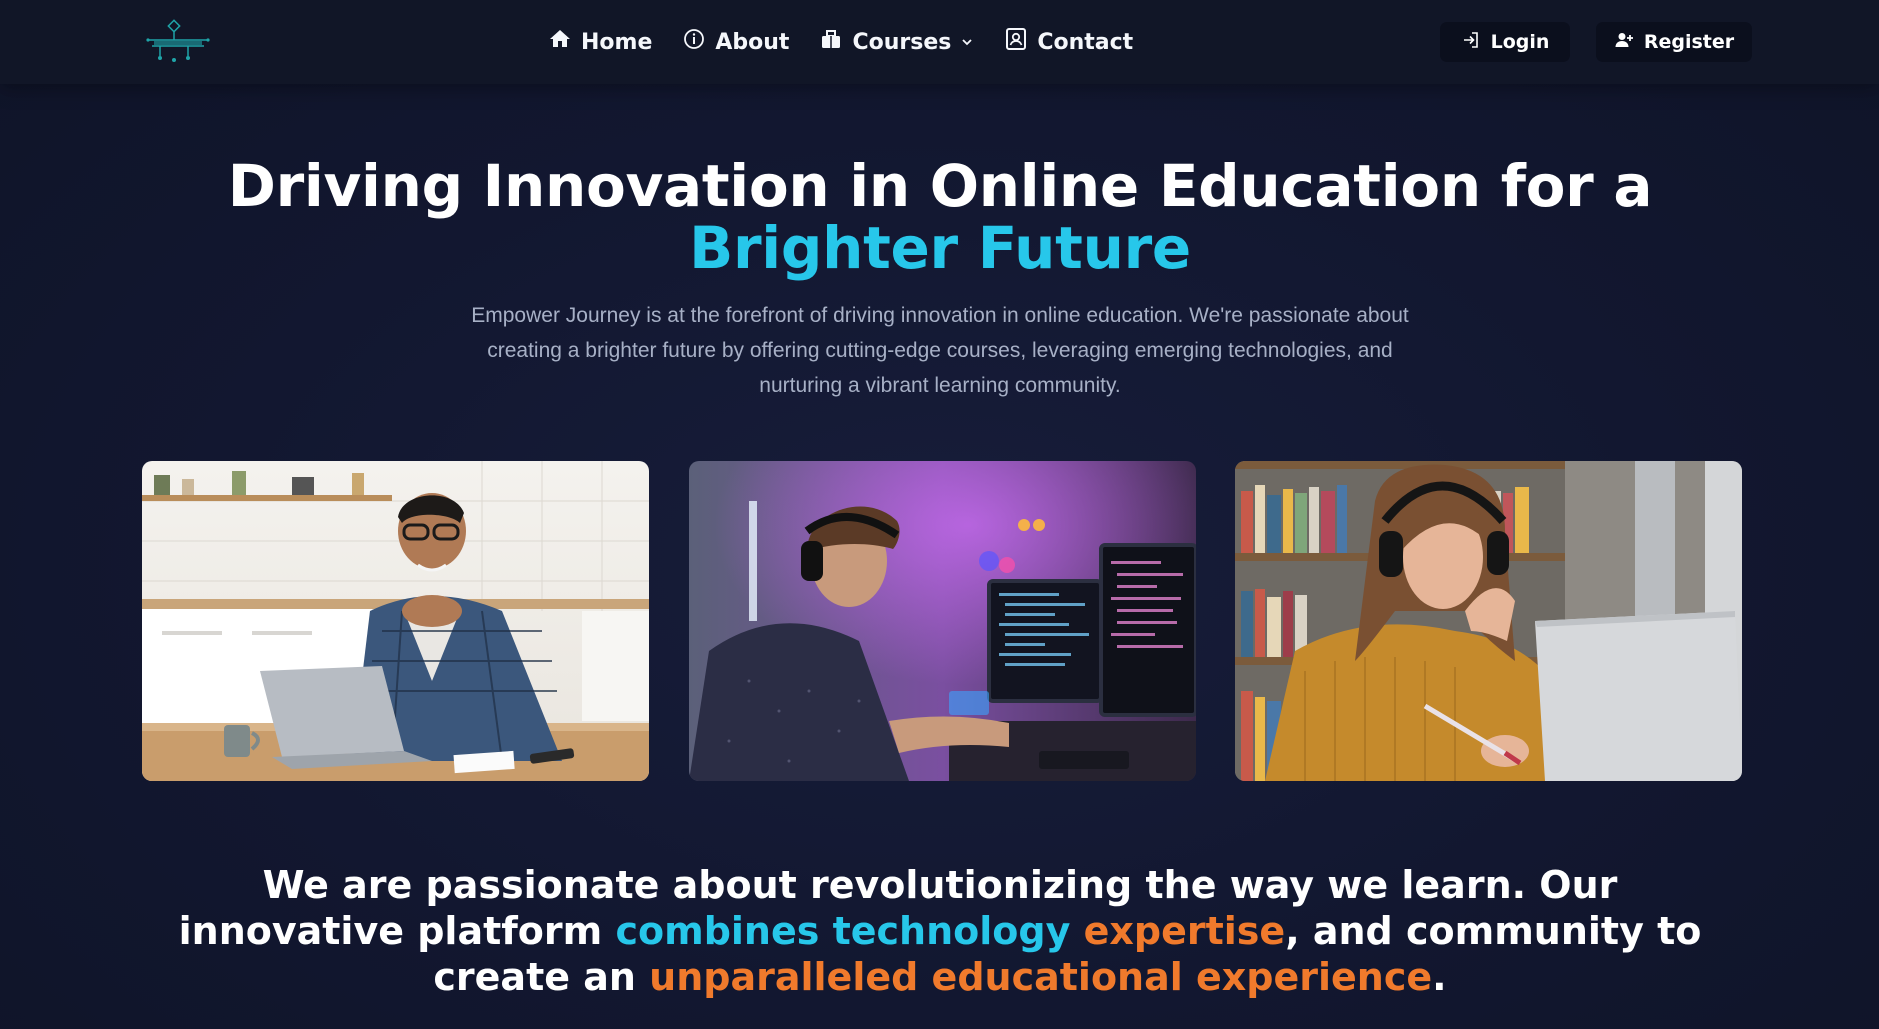  I want to click on chevron-down-icon, so click(967, 42).